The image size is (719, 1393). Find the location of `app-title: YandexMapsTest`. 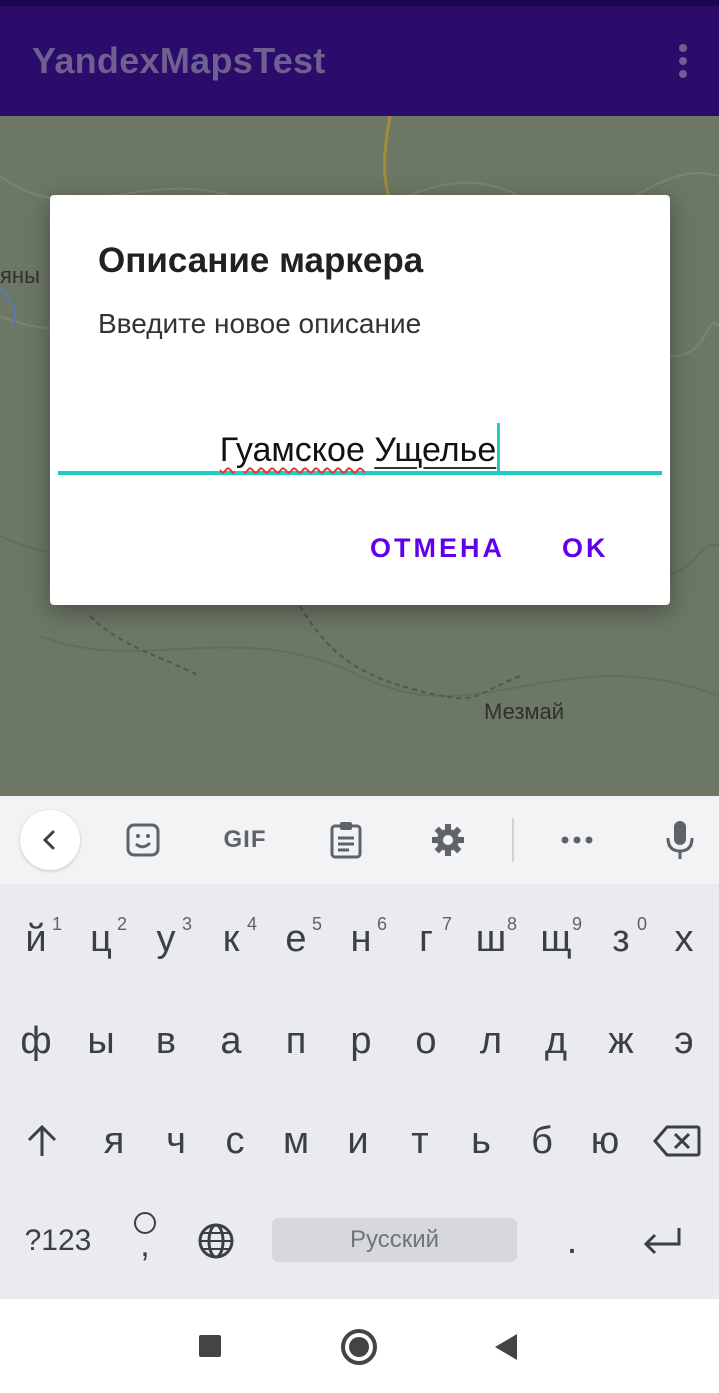

app-title: YandexMapsTest is located at coordinates (179, 60).